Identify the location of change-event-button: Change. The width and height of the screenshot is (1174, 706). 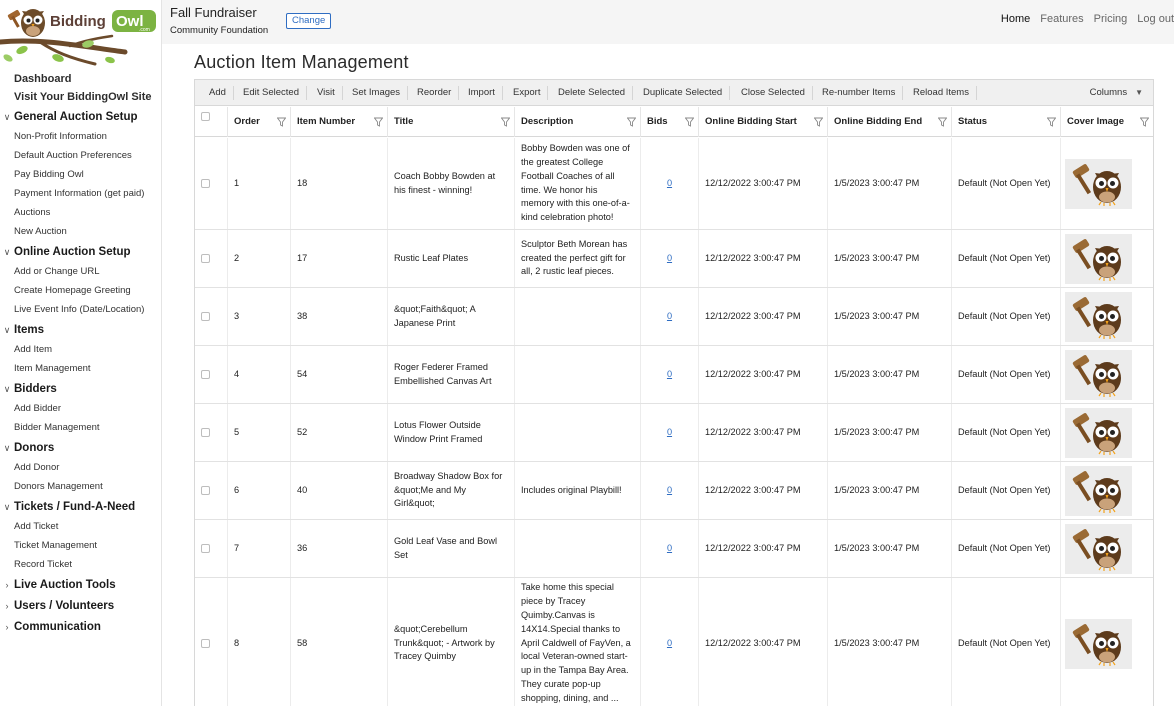
(309, 21).